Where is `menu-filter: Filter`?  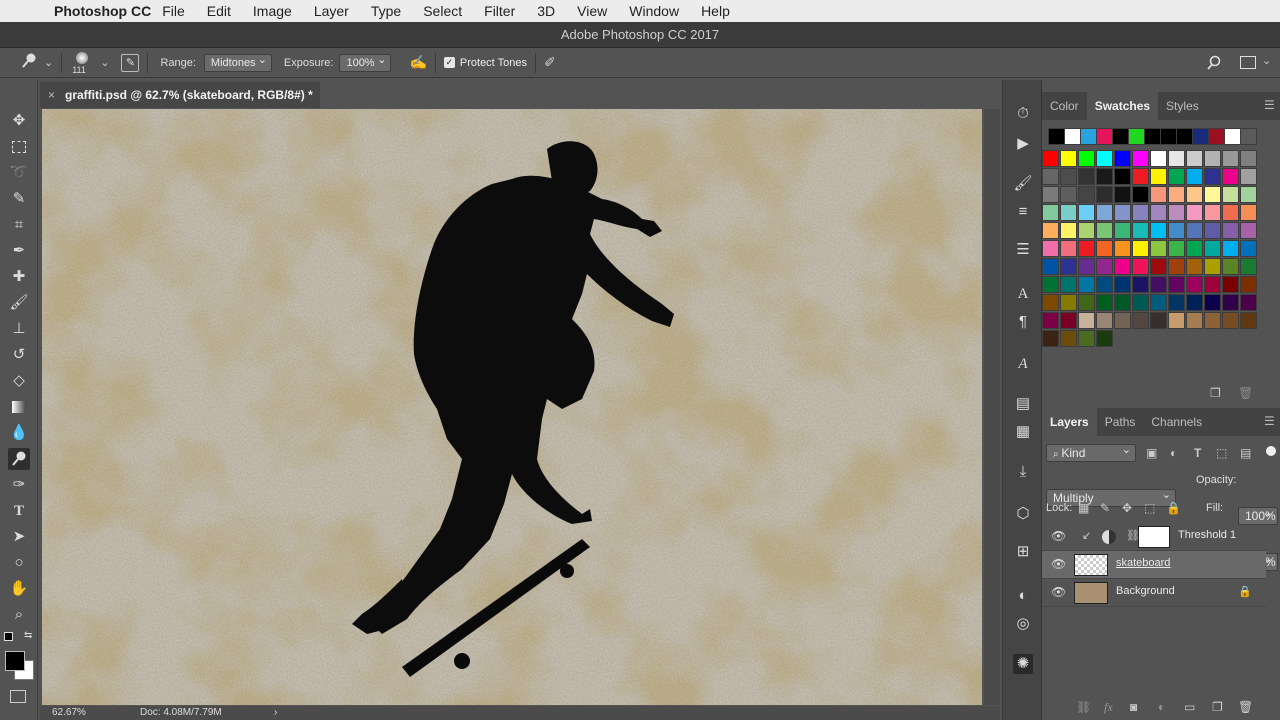
menu-filter: Filter is located at coordinates (499, 11).